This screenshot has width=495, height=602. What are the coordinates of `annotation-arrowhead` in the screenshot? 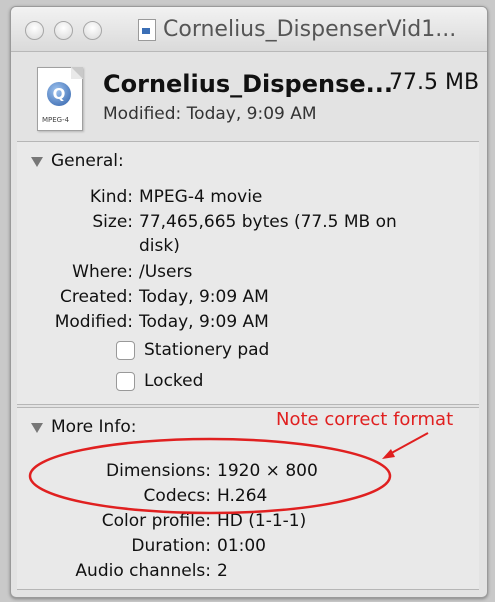 It's located at (388, 454).